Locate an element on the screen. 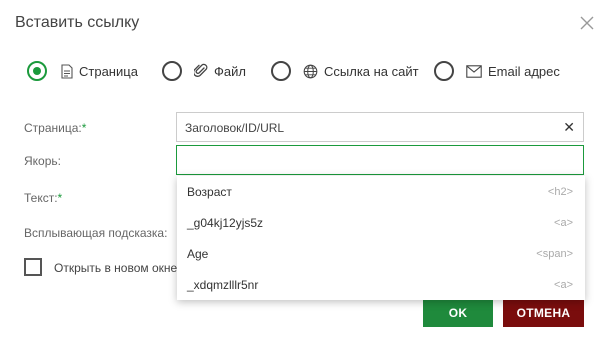 Image resolution: width=610 pixels, height=353 pixels. radio-email is located at coordinates (444, 71).